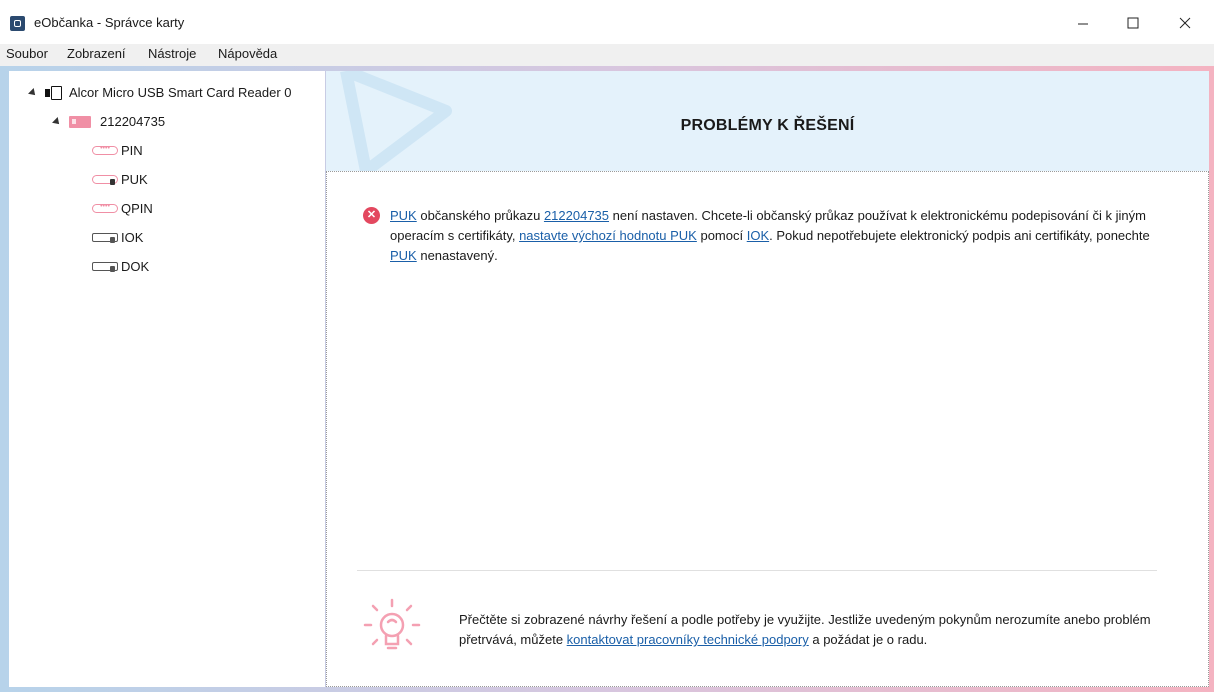 The height and width of the screenshot is (692, 1214). I want to click on reader-label: Alcor Micro USB Smart Card Reader 0, so click(180, 92).